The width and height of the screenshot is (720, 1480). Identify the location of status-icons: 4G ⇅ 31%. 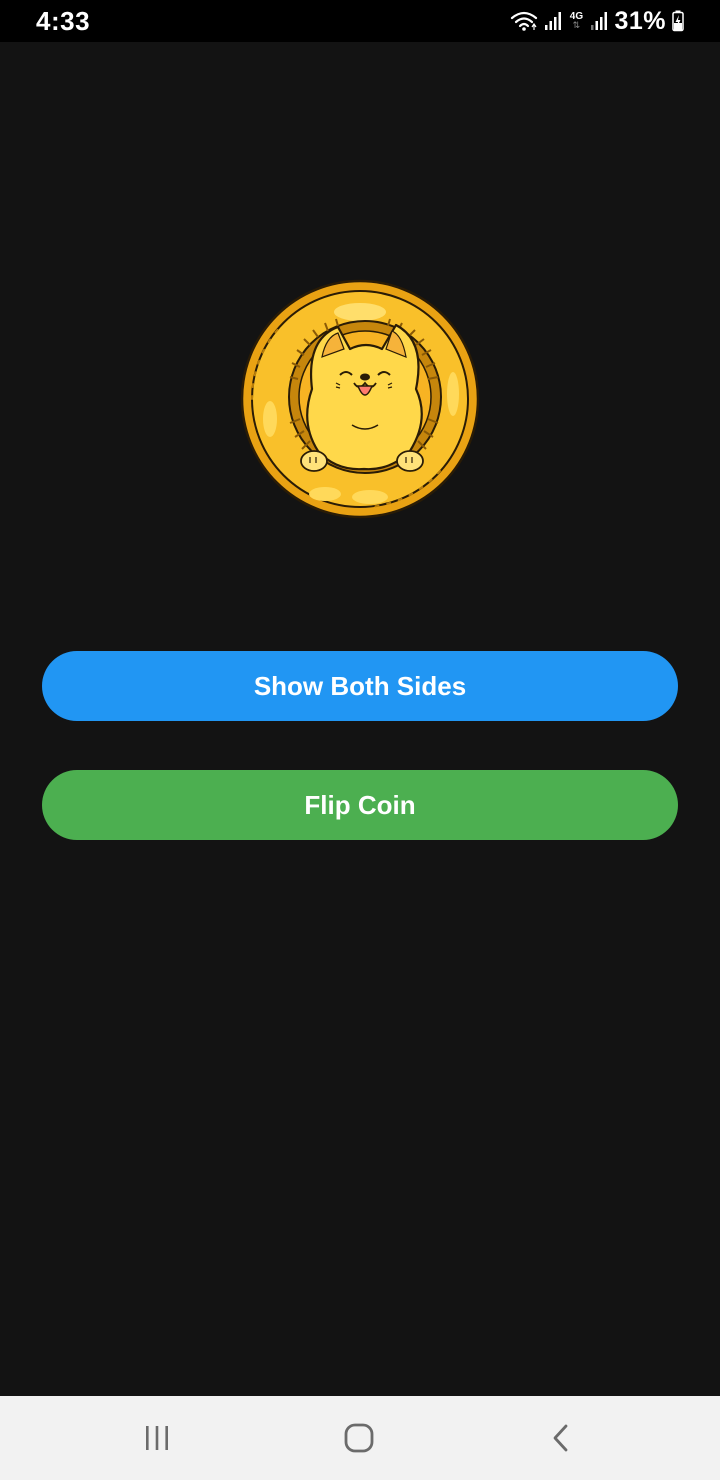
(597, 21).